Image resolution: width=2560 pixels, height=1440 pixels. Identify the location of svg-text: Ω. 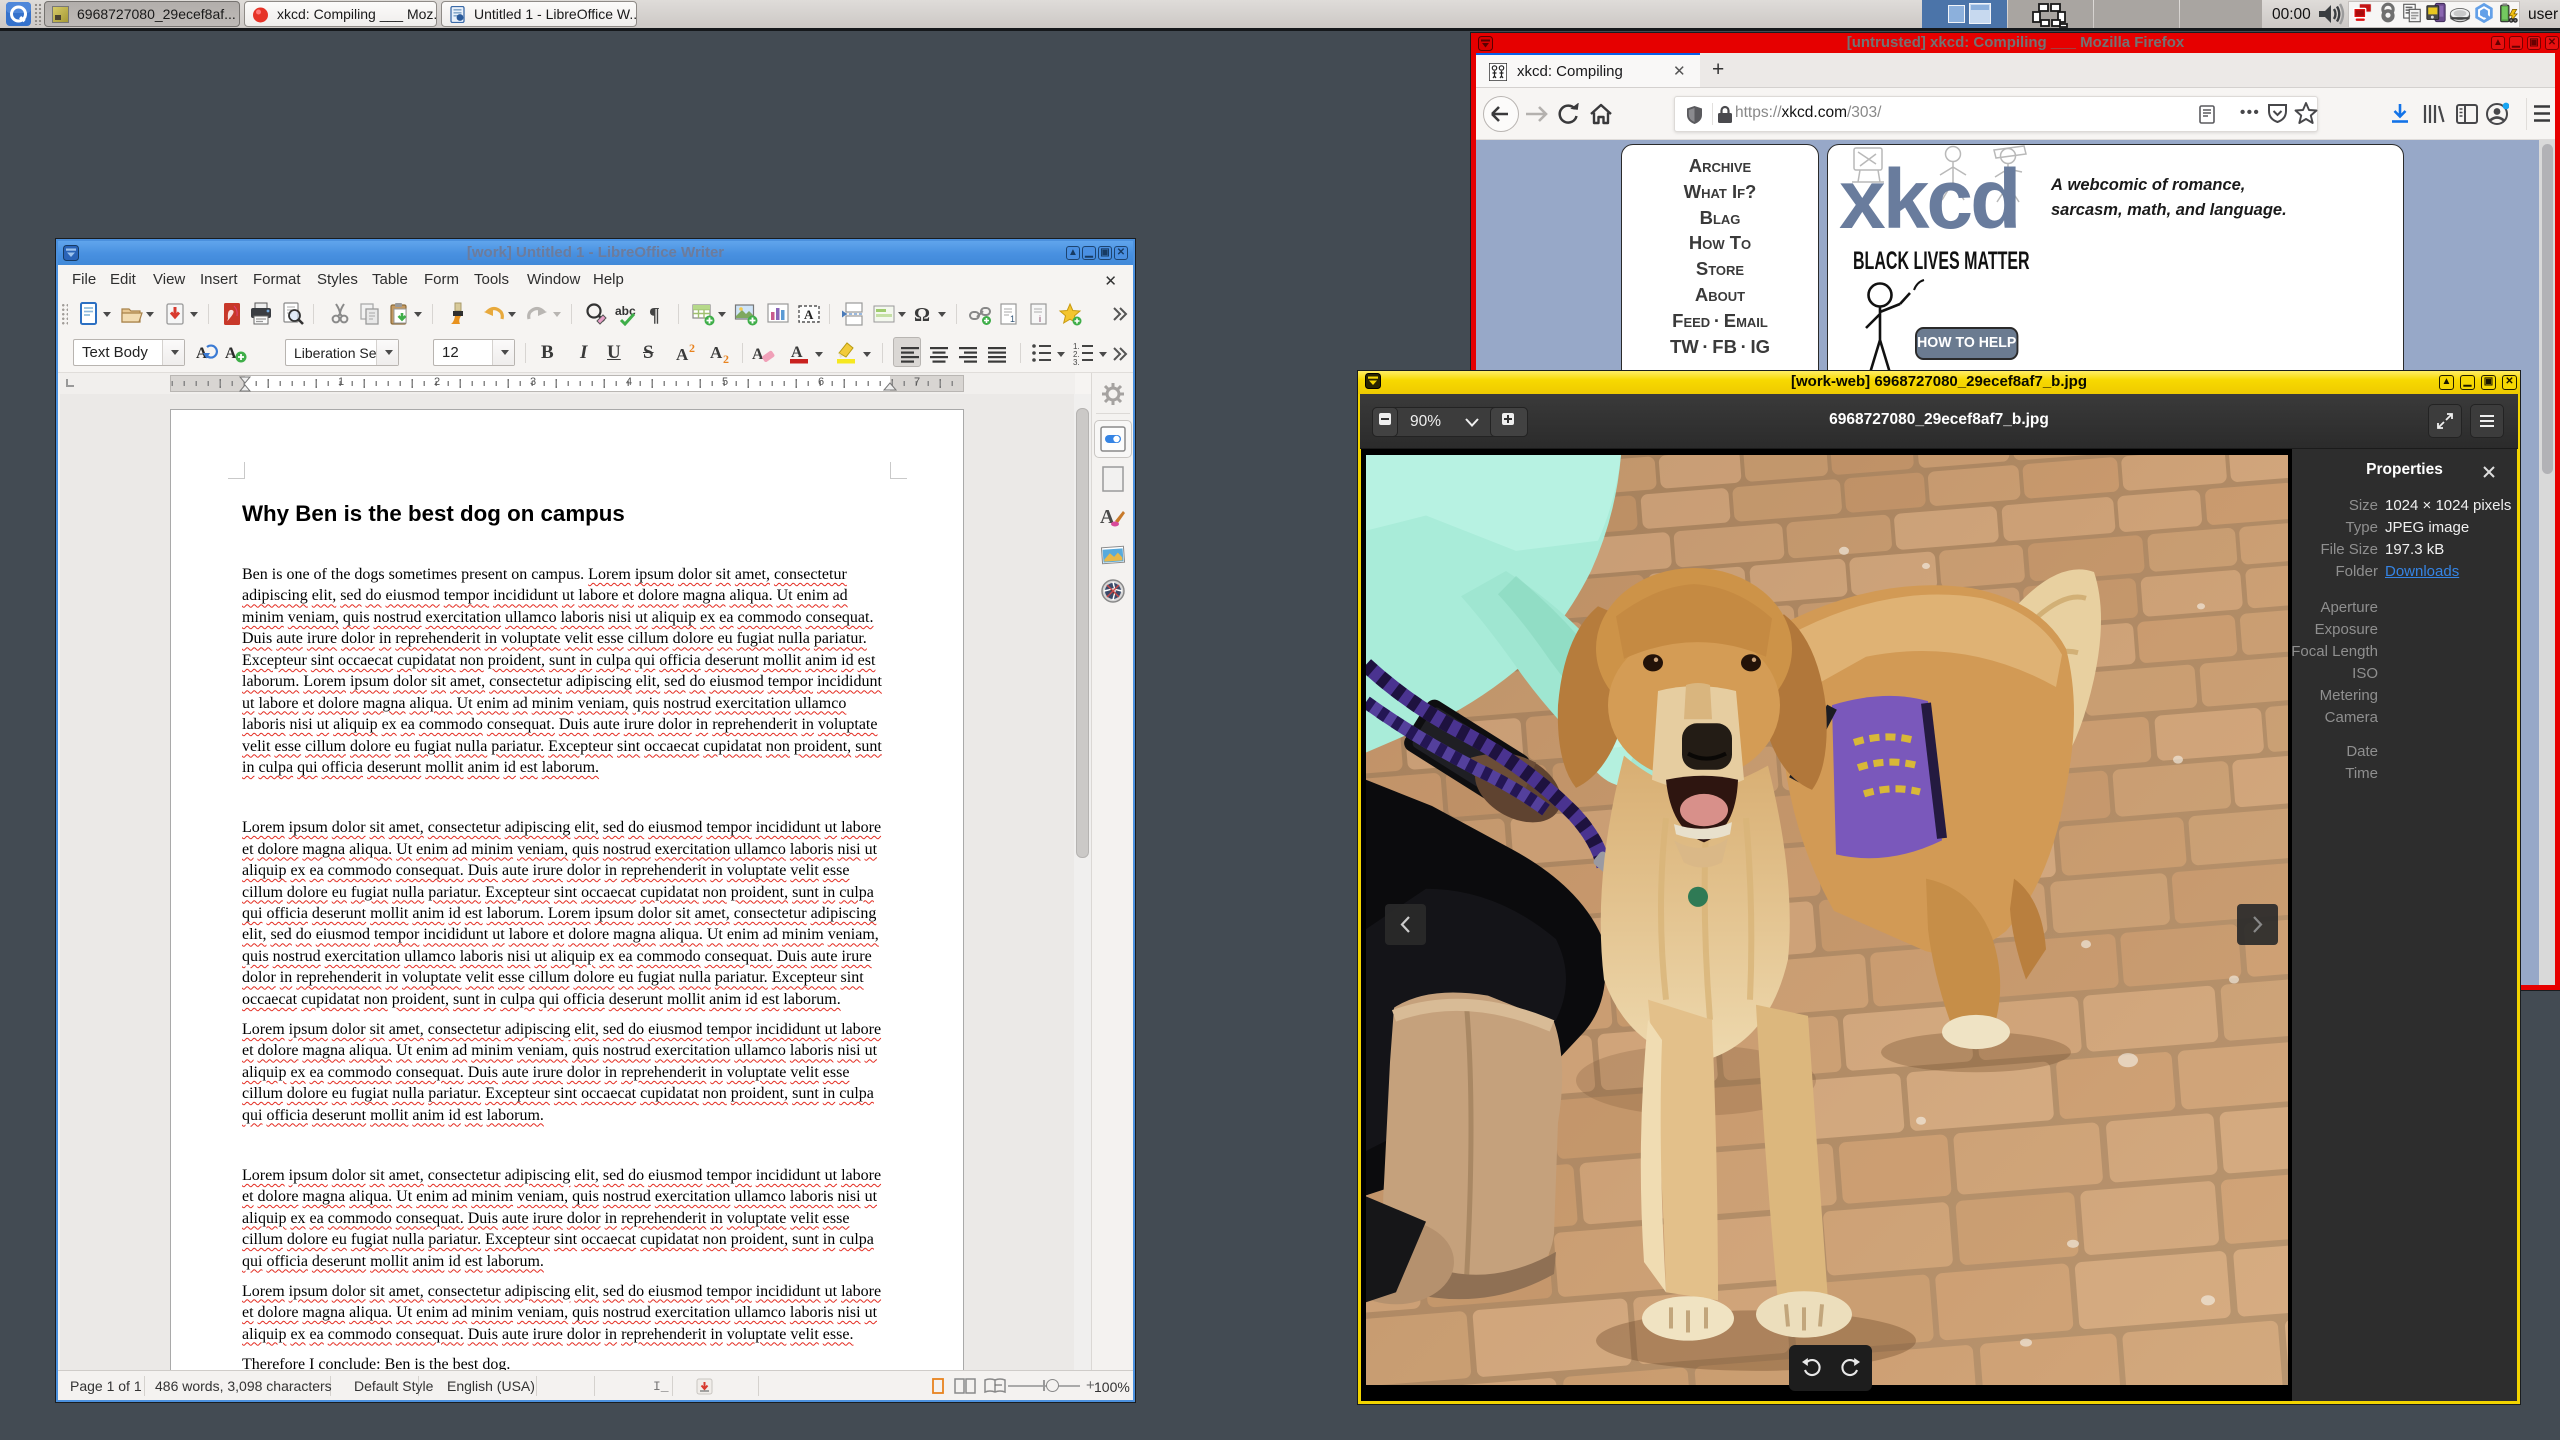
(922, 315).